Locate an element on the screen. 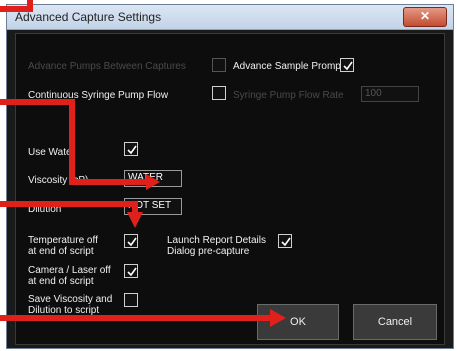 The width and height of the screenshot is (457, 351). temperature-off-label-line2: at end of script is located at coordinates (61, 251).